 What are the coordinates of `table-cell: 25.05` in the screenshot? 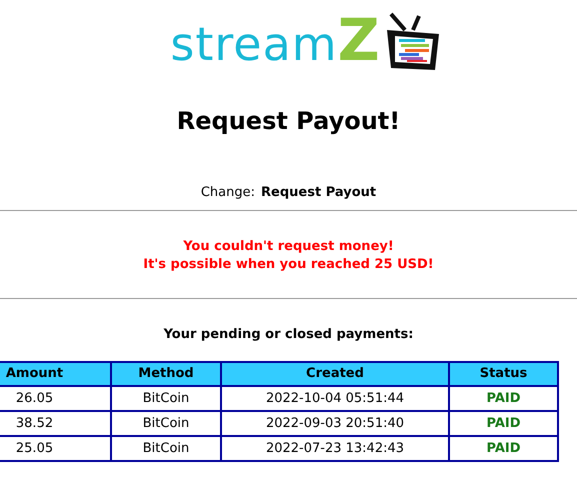 It's located at (55, 448).